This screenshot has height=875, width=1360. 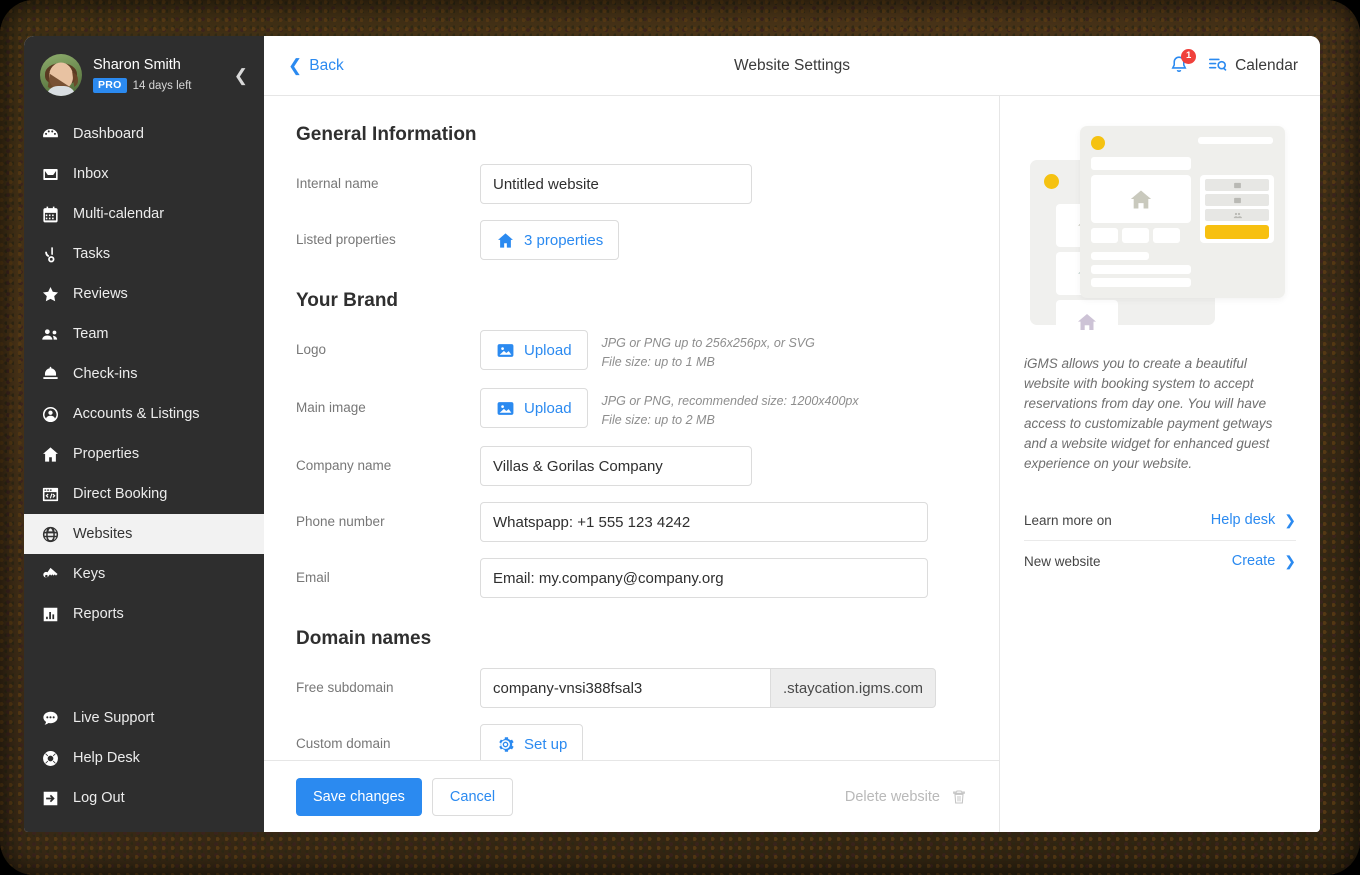 What do you see at coordinates (162, 85) in the screenshot?
I see `trial-days-left: 14 days left` at bounding box center [162, 85].